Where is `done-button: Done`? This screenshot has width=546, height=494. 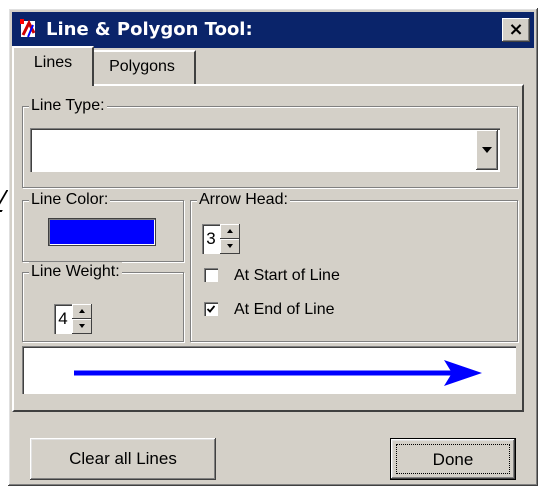
done-button: Done is located at coordinates (453, 459).